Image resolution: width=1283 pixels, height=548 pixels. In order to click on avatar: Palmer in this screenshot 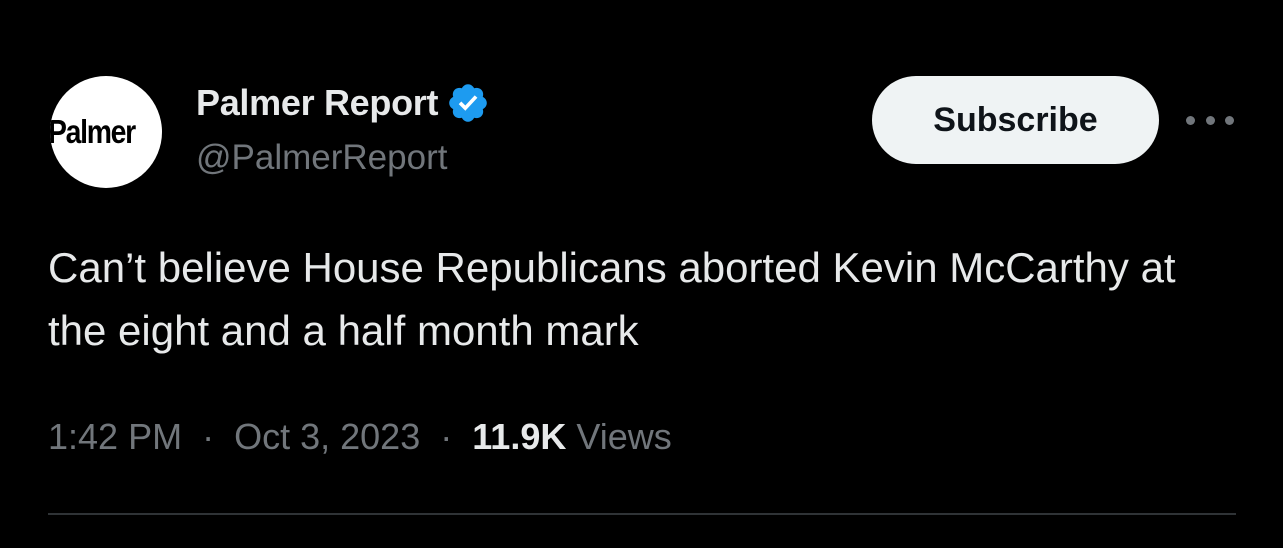, I will do `click(106, 132)`.